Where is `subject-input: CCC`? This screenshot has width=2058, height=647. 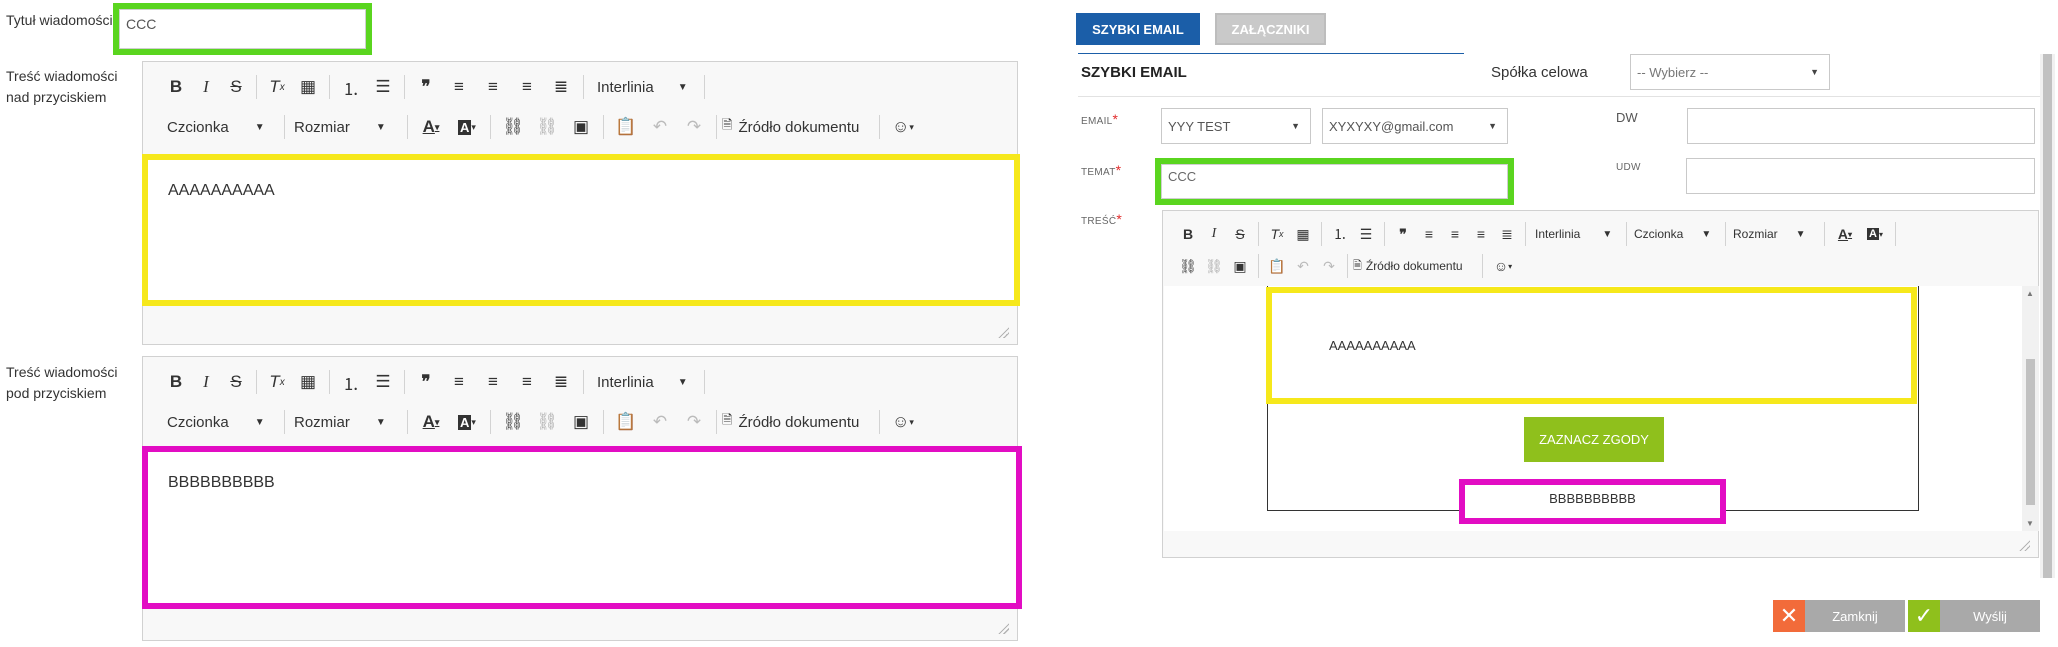
subject-input: CCC is located at coordinates (1334, 181).